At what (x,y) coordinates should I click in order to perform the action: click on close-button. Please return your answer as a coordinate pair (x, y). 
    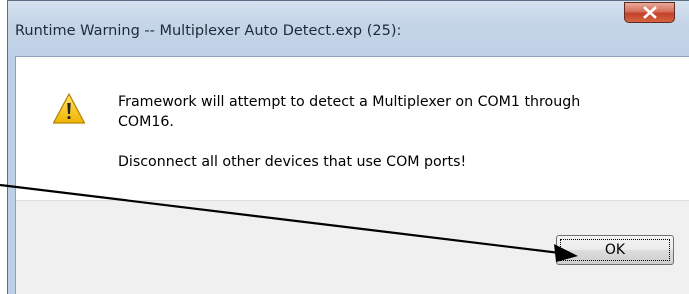
    Looking at the image, I should click on (649, 12).